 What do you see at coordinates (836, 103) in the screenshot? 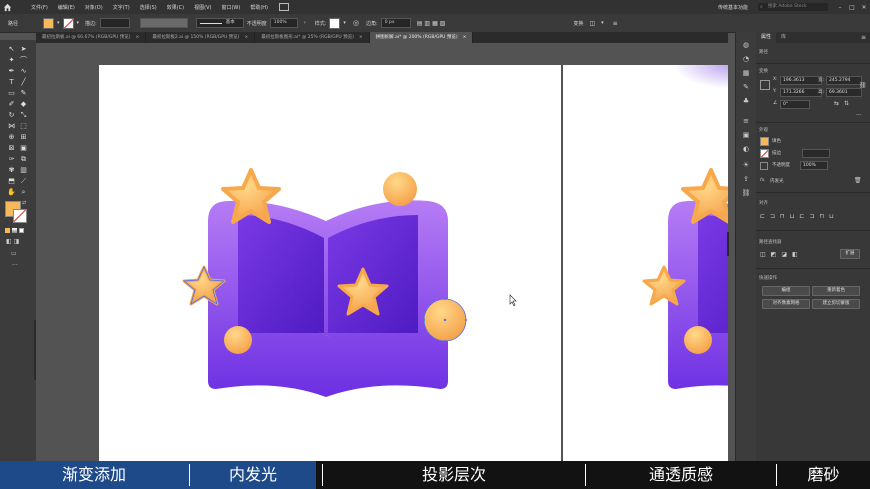
I see `flip-horizontal-icon: ⇆` at bounding box center [836, 103].